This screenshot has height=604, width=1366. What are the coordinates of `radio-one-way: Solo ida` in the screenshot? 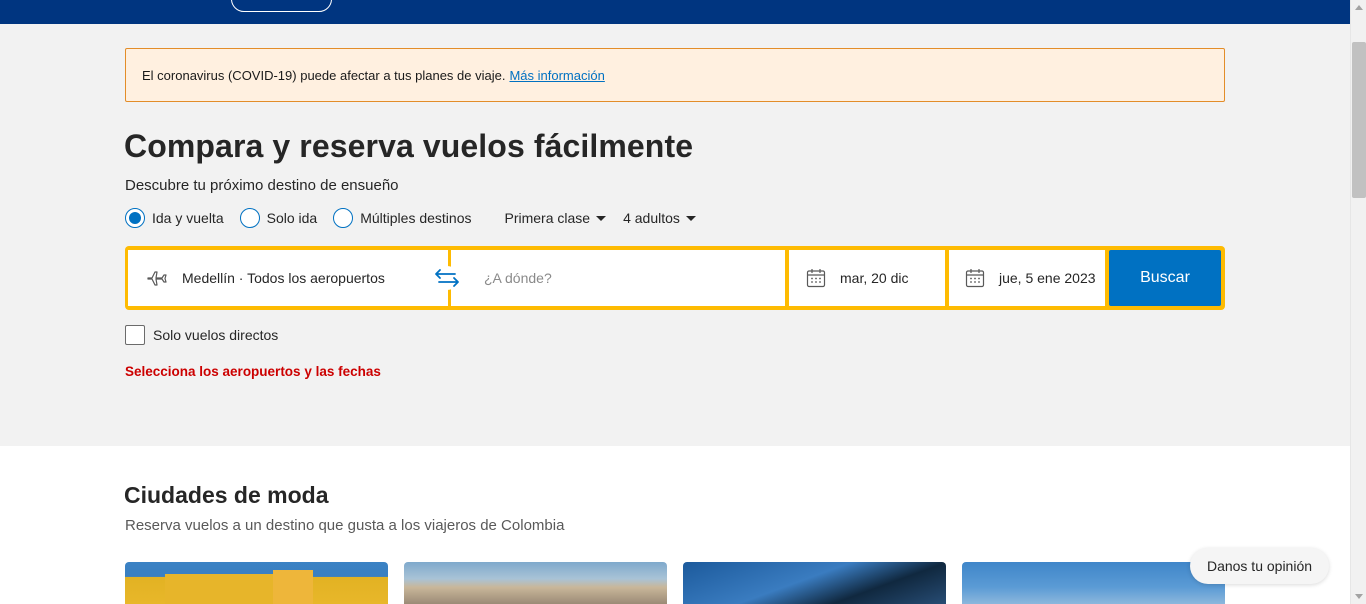 It's located at (278, 218).